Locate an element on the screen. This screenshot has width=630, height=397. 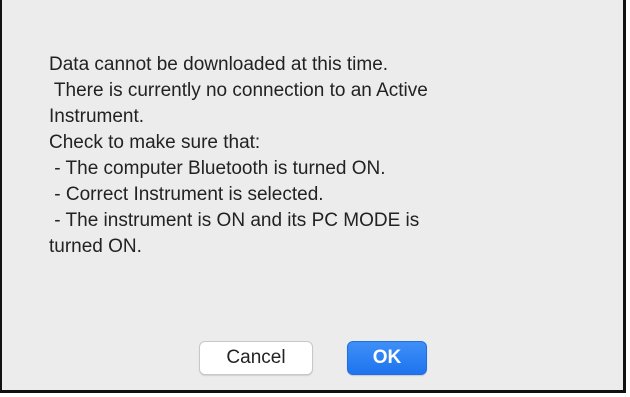
ok-button: OK is located at coordinates (387, 358).